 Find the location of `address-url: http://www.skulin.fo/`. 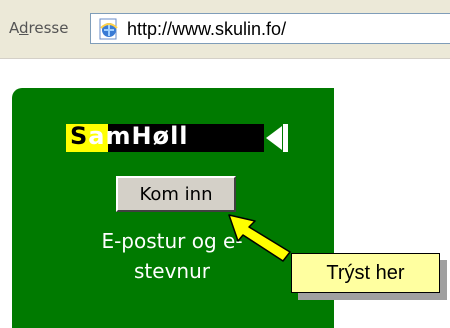

address-url: http://www.skulin.fo/ is located at coordinates (207, 29).